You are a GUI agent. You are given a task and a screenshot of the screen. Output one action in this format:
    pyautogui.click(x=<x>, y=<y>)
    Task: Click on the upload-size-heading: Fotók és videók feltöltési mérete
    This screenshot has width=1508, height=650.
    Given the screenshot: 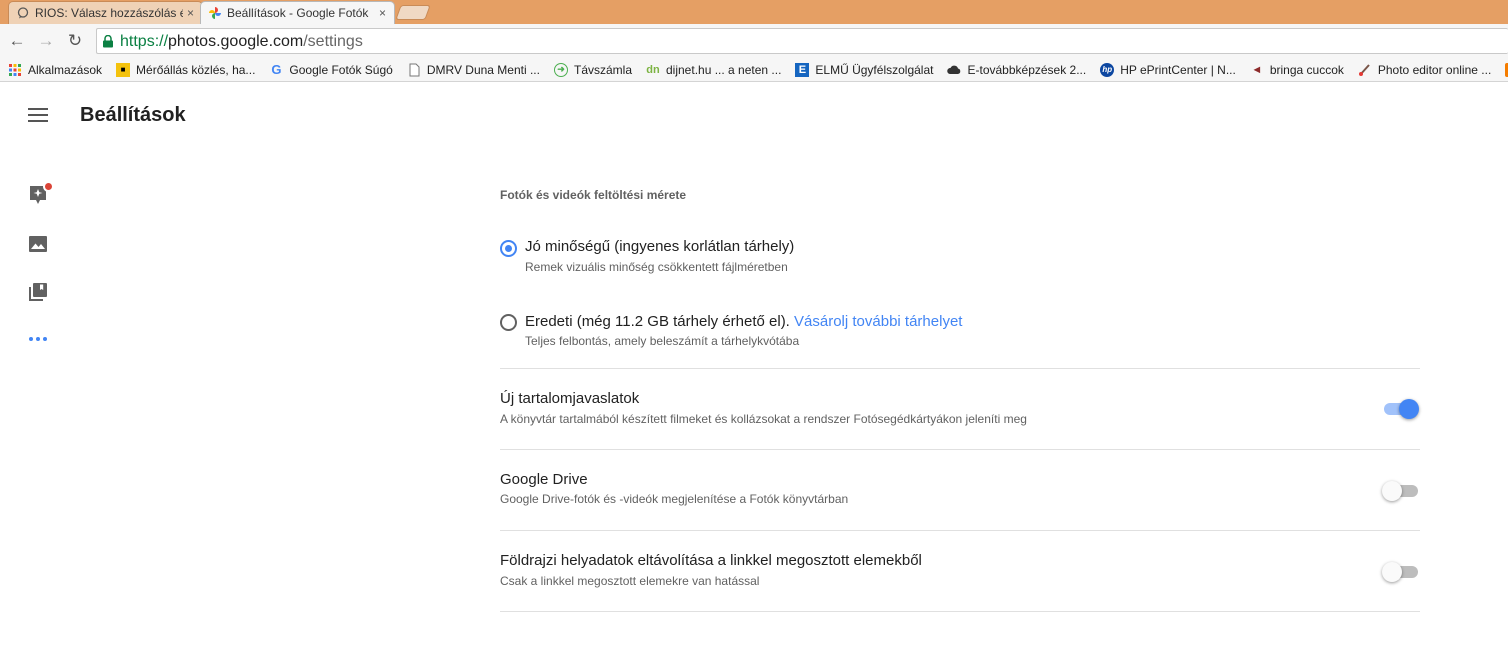 What is the action you would take?
    pyautogui.click(x=593, y=195)
    